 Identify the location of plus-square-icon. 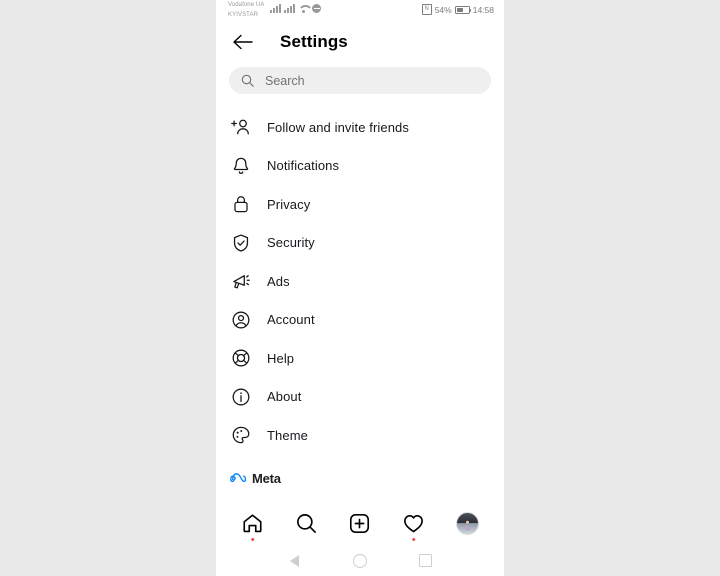
(360, 523).